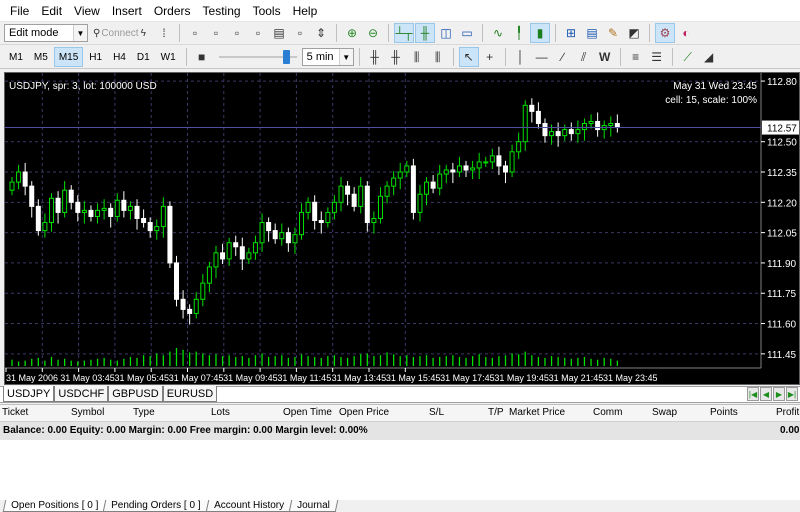 This screenshot has width=800, height=512. Describe the element at coordinates (216, 33) in the screenshot. I see `new-doc-icon: ▫` at that location.